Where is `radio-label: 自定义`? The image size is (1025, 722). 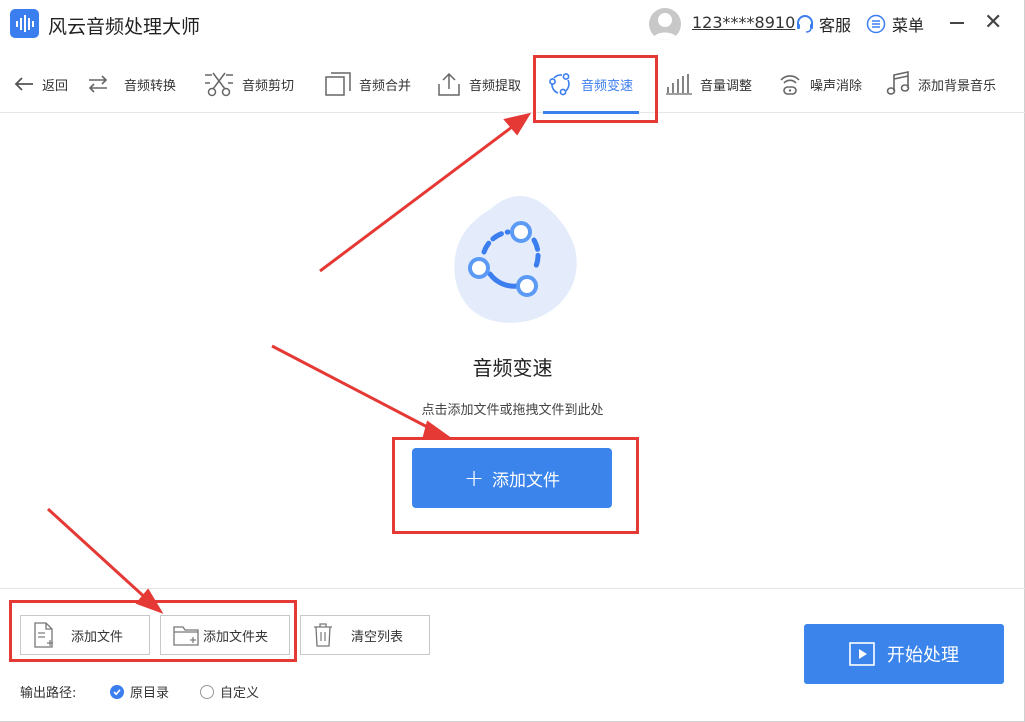
radio-label: 自定义 is located at coordinates (240, 693).